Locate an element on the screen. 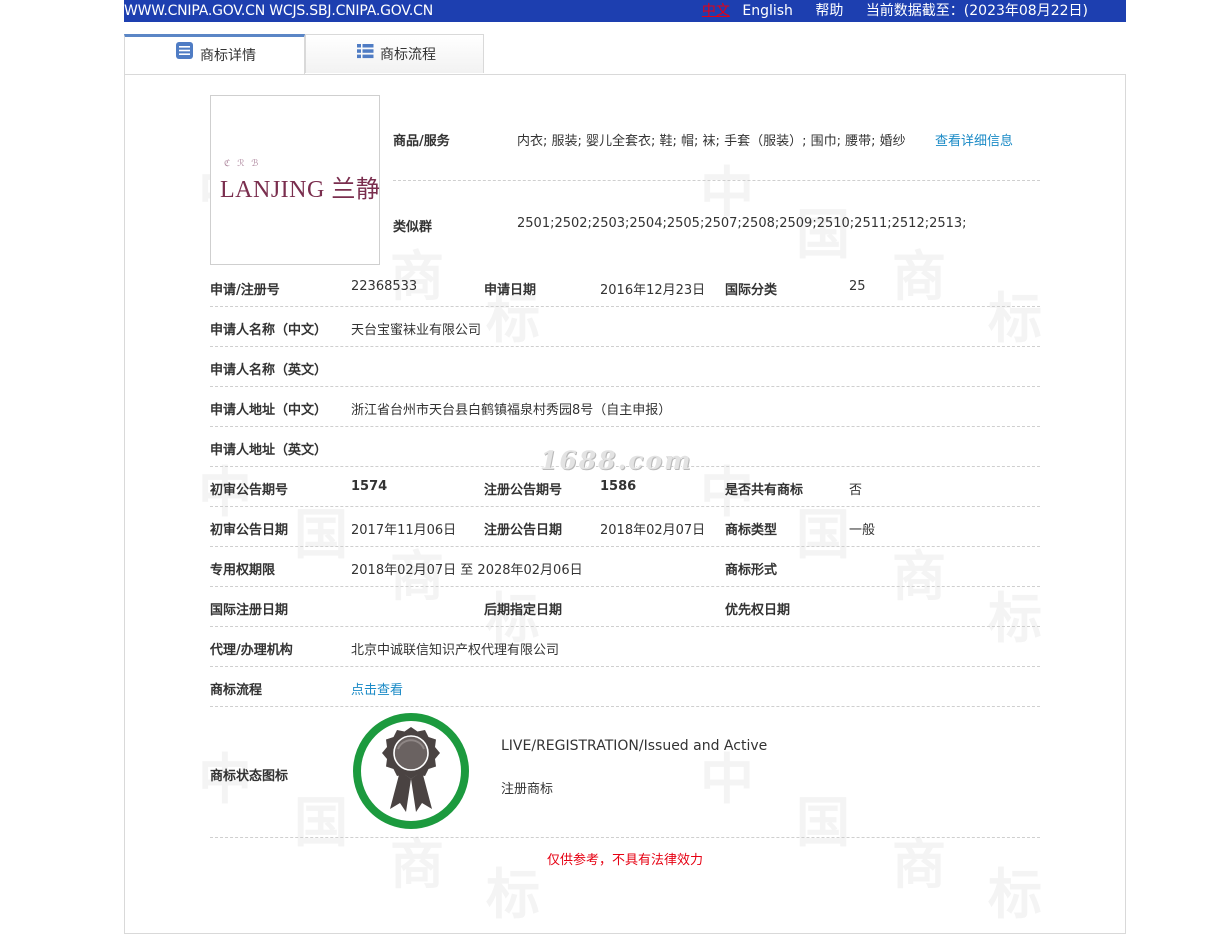  similar-group-label: 类似群 is located at coordinates (413, 227).